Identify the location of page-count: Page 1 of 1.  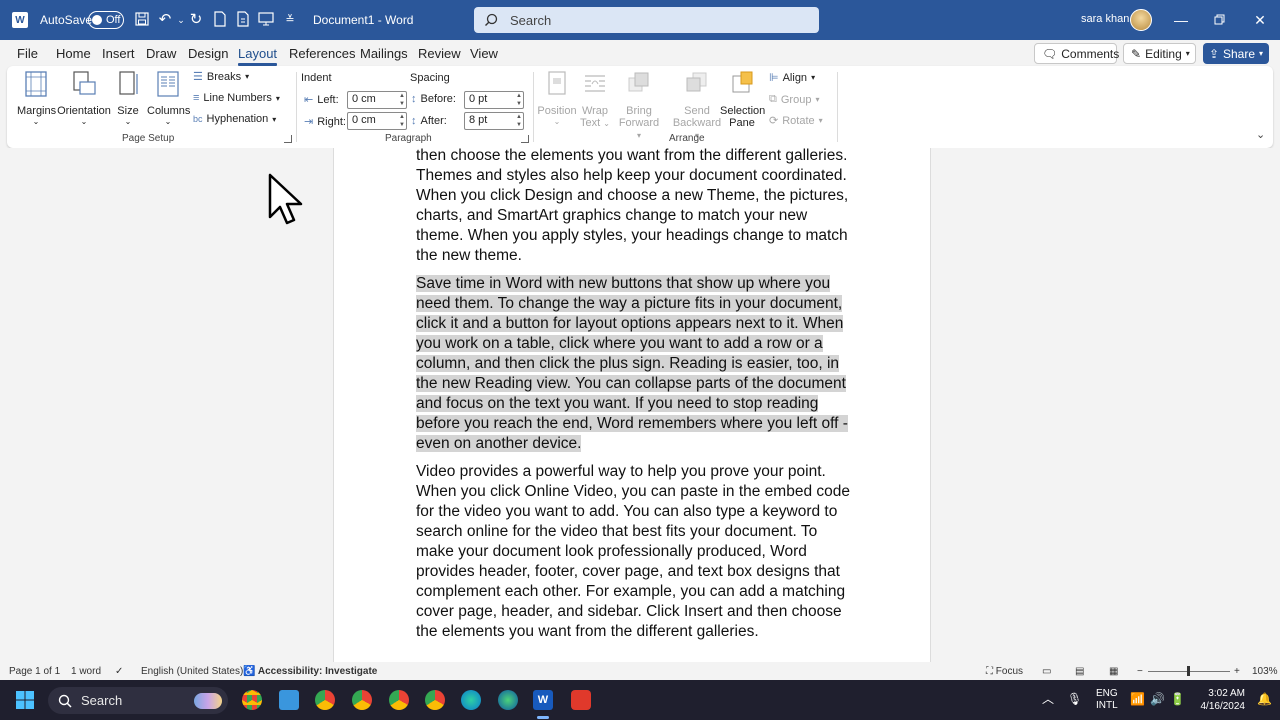
(34, 671).